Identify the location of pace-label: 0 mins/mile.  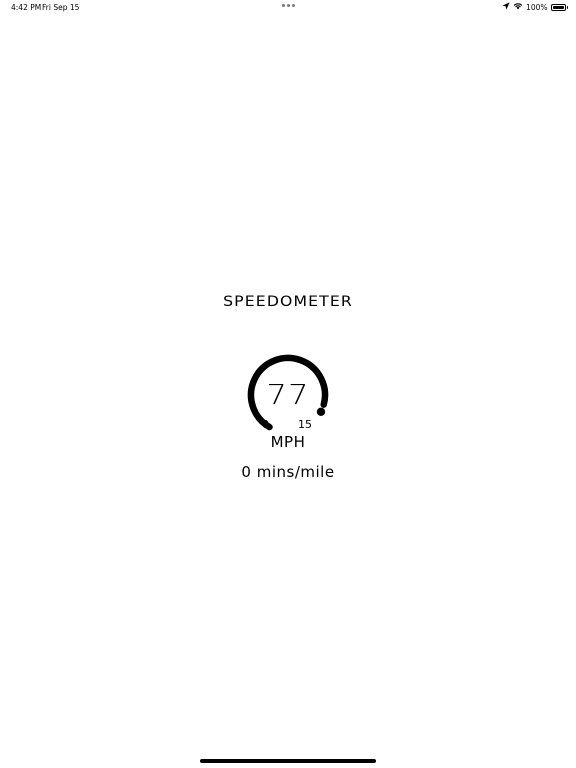
(288, 472).